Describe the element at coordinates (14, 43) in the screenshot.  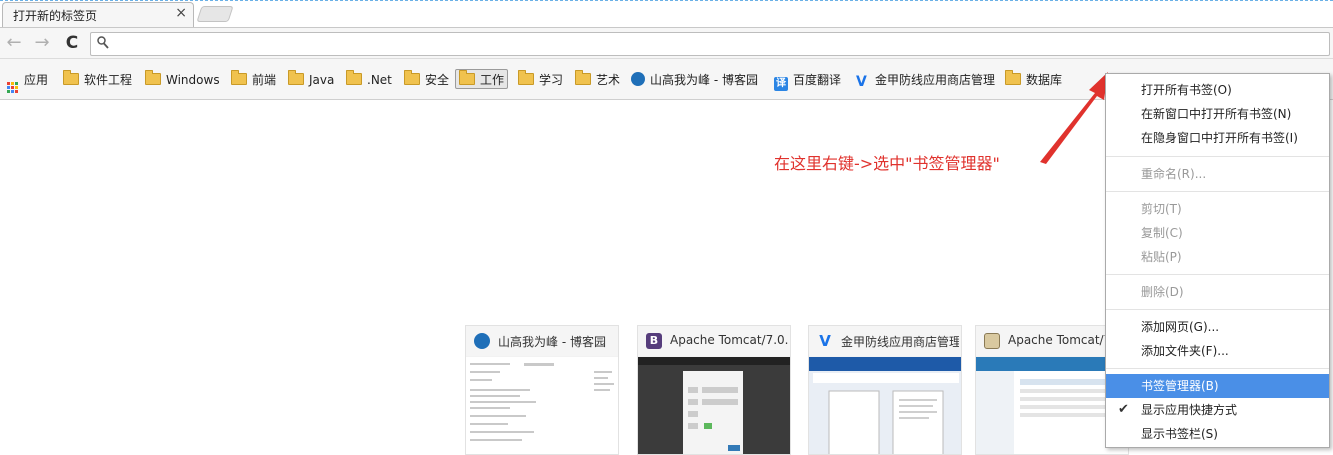
I see `back-icon: ←` at that location.